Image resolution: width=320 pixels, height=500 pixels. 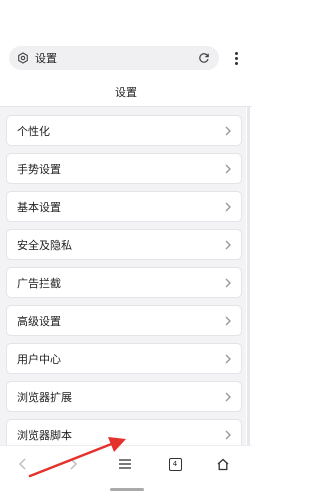 I want to click on tabs-button: 4, so click(x=175, y=464).